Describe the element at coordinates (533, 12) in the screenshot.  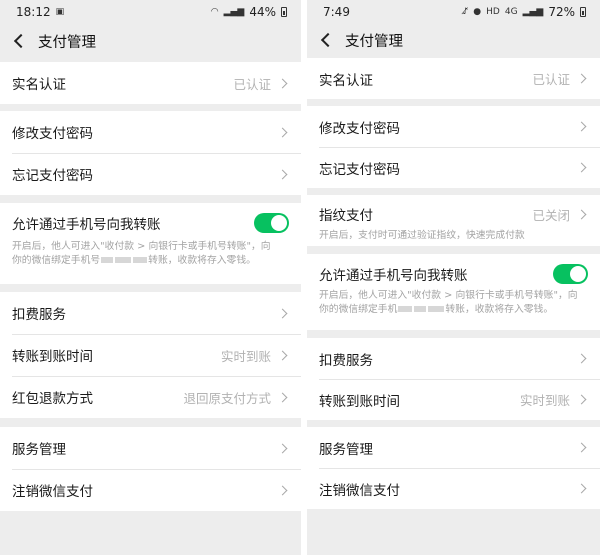
I see `signal-icon: ▂▄▆` at that location.